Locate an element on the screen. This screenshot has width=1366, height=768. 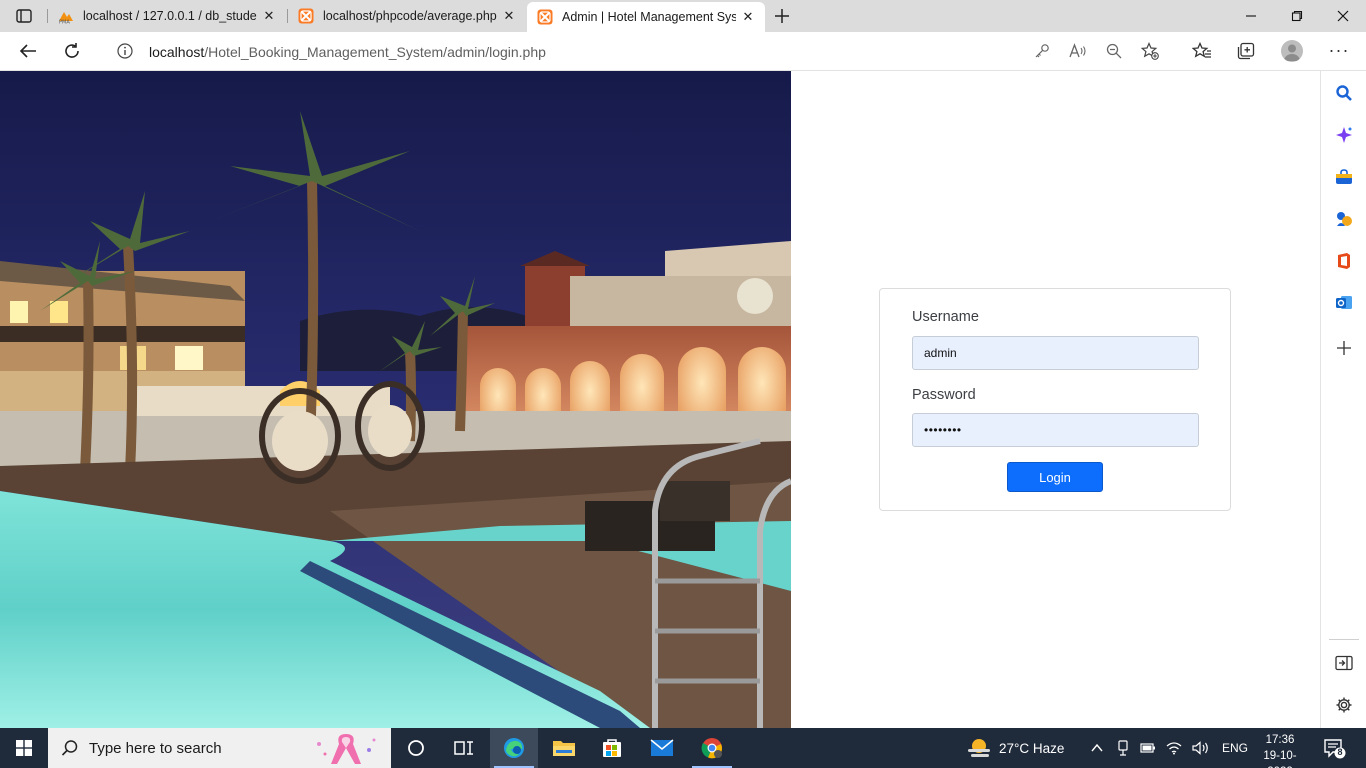
cortana-button is located at coordinates (416, 748).